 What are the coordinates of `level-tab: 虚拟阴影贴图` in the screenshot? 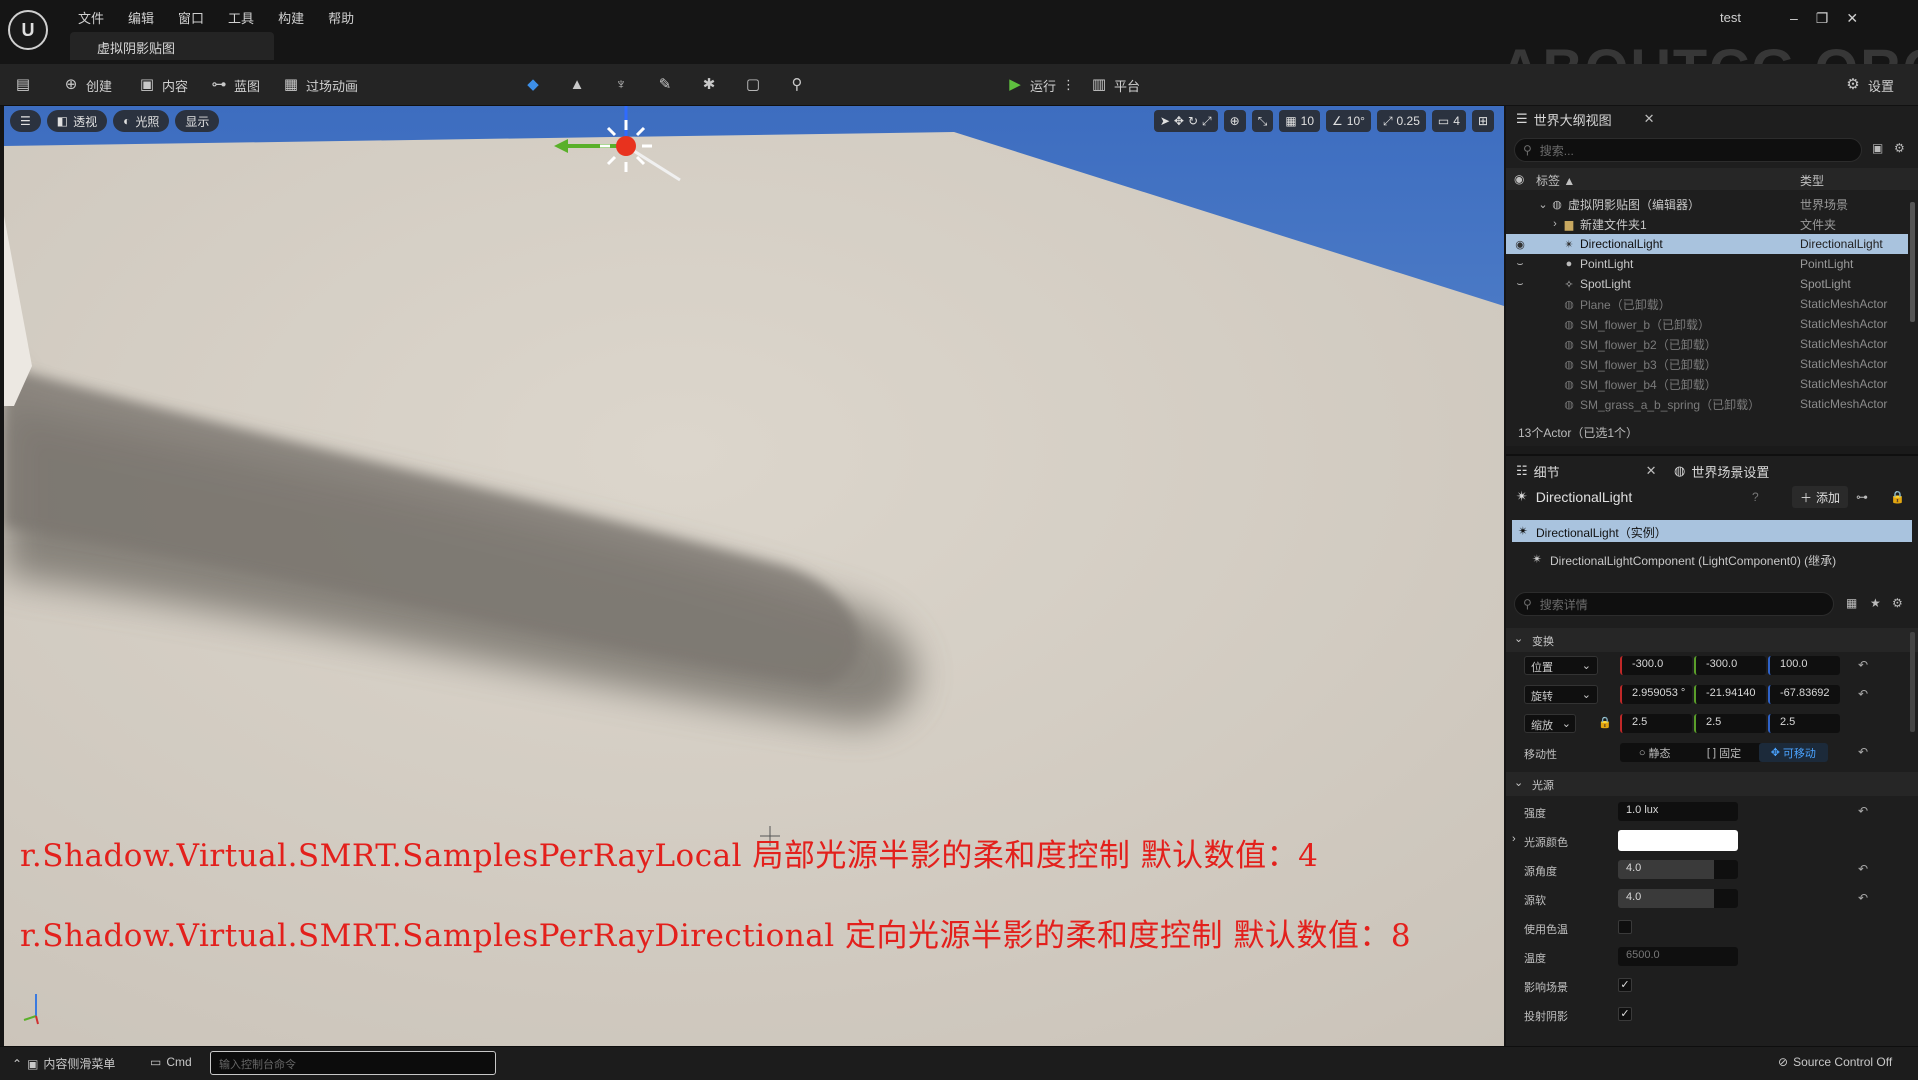 It's located at (172, 46).